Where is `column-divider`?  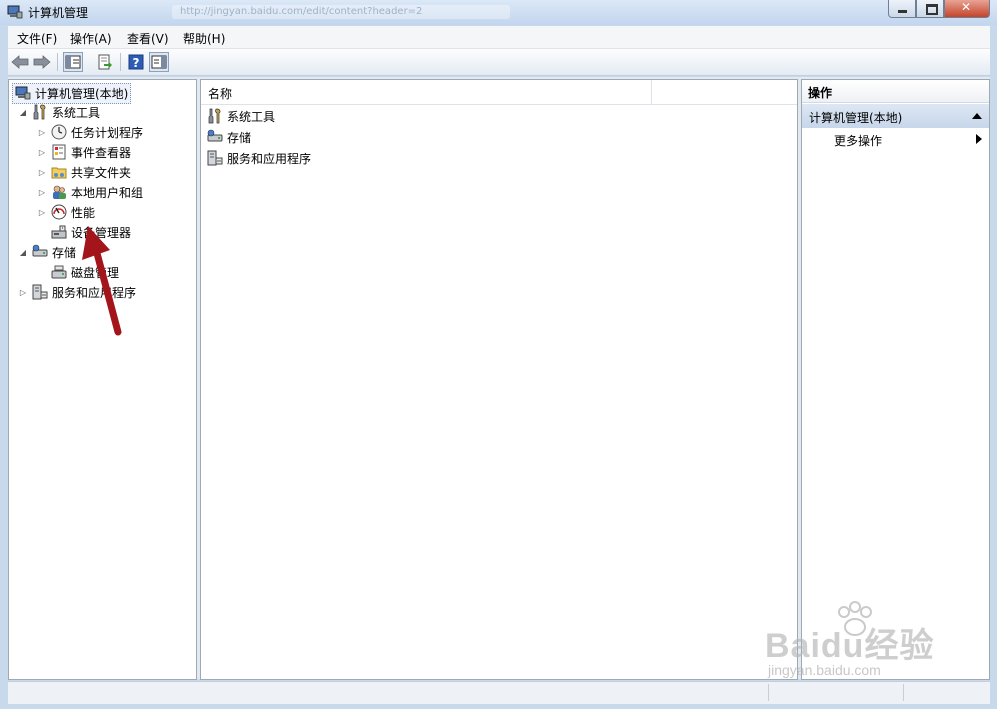 column-divider is located at coordinates (651, 92).